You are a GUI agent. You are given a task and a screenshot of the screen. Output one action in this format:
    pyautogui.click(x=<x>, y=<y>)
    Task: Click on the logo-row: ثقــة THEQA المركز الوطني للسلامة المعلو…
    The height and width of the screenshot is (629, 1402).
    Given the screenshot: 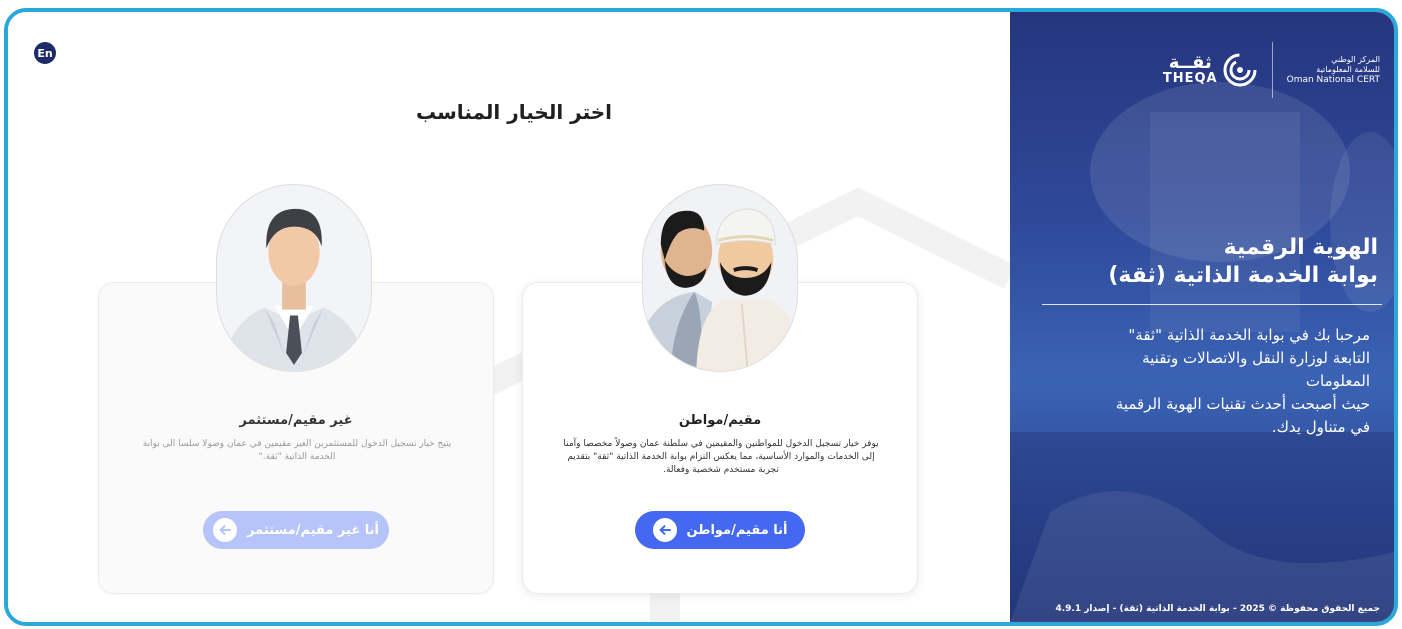 What is the action you would take?
    pyautogui.click(x=1271, y=70)
    